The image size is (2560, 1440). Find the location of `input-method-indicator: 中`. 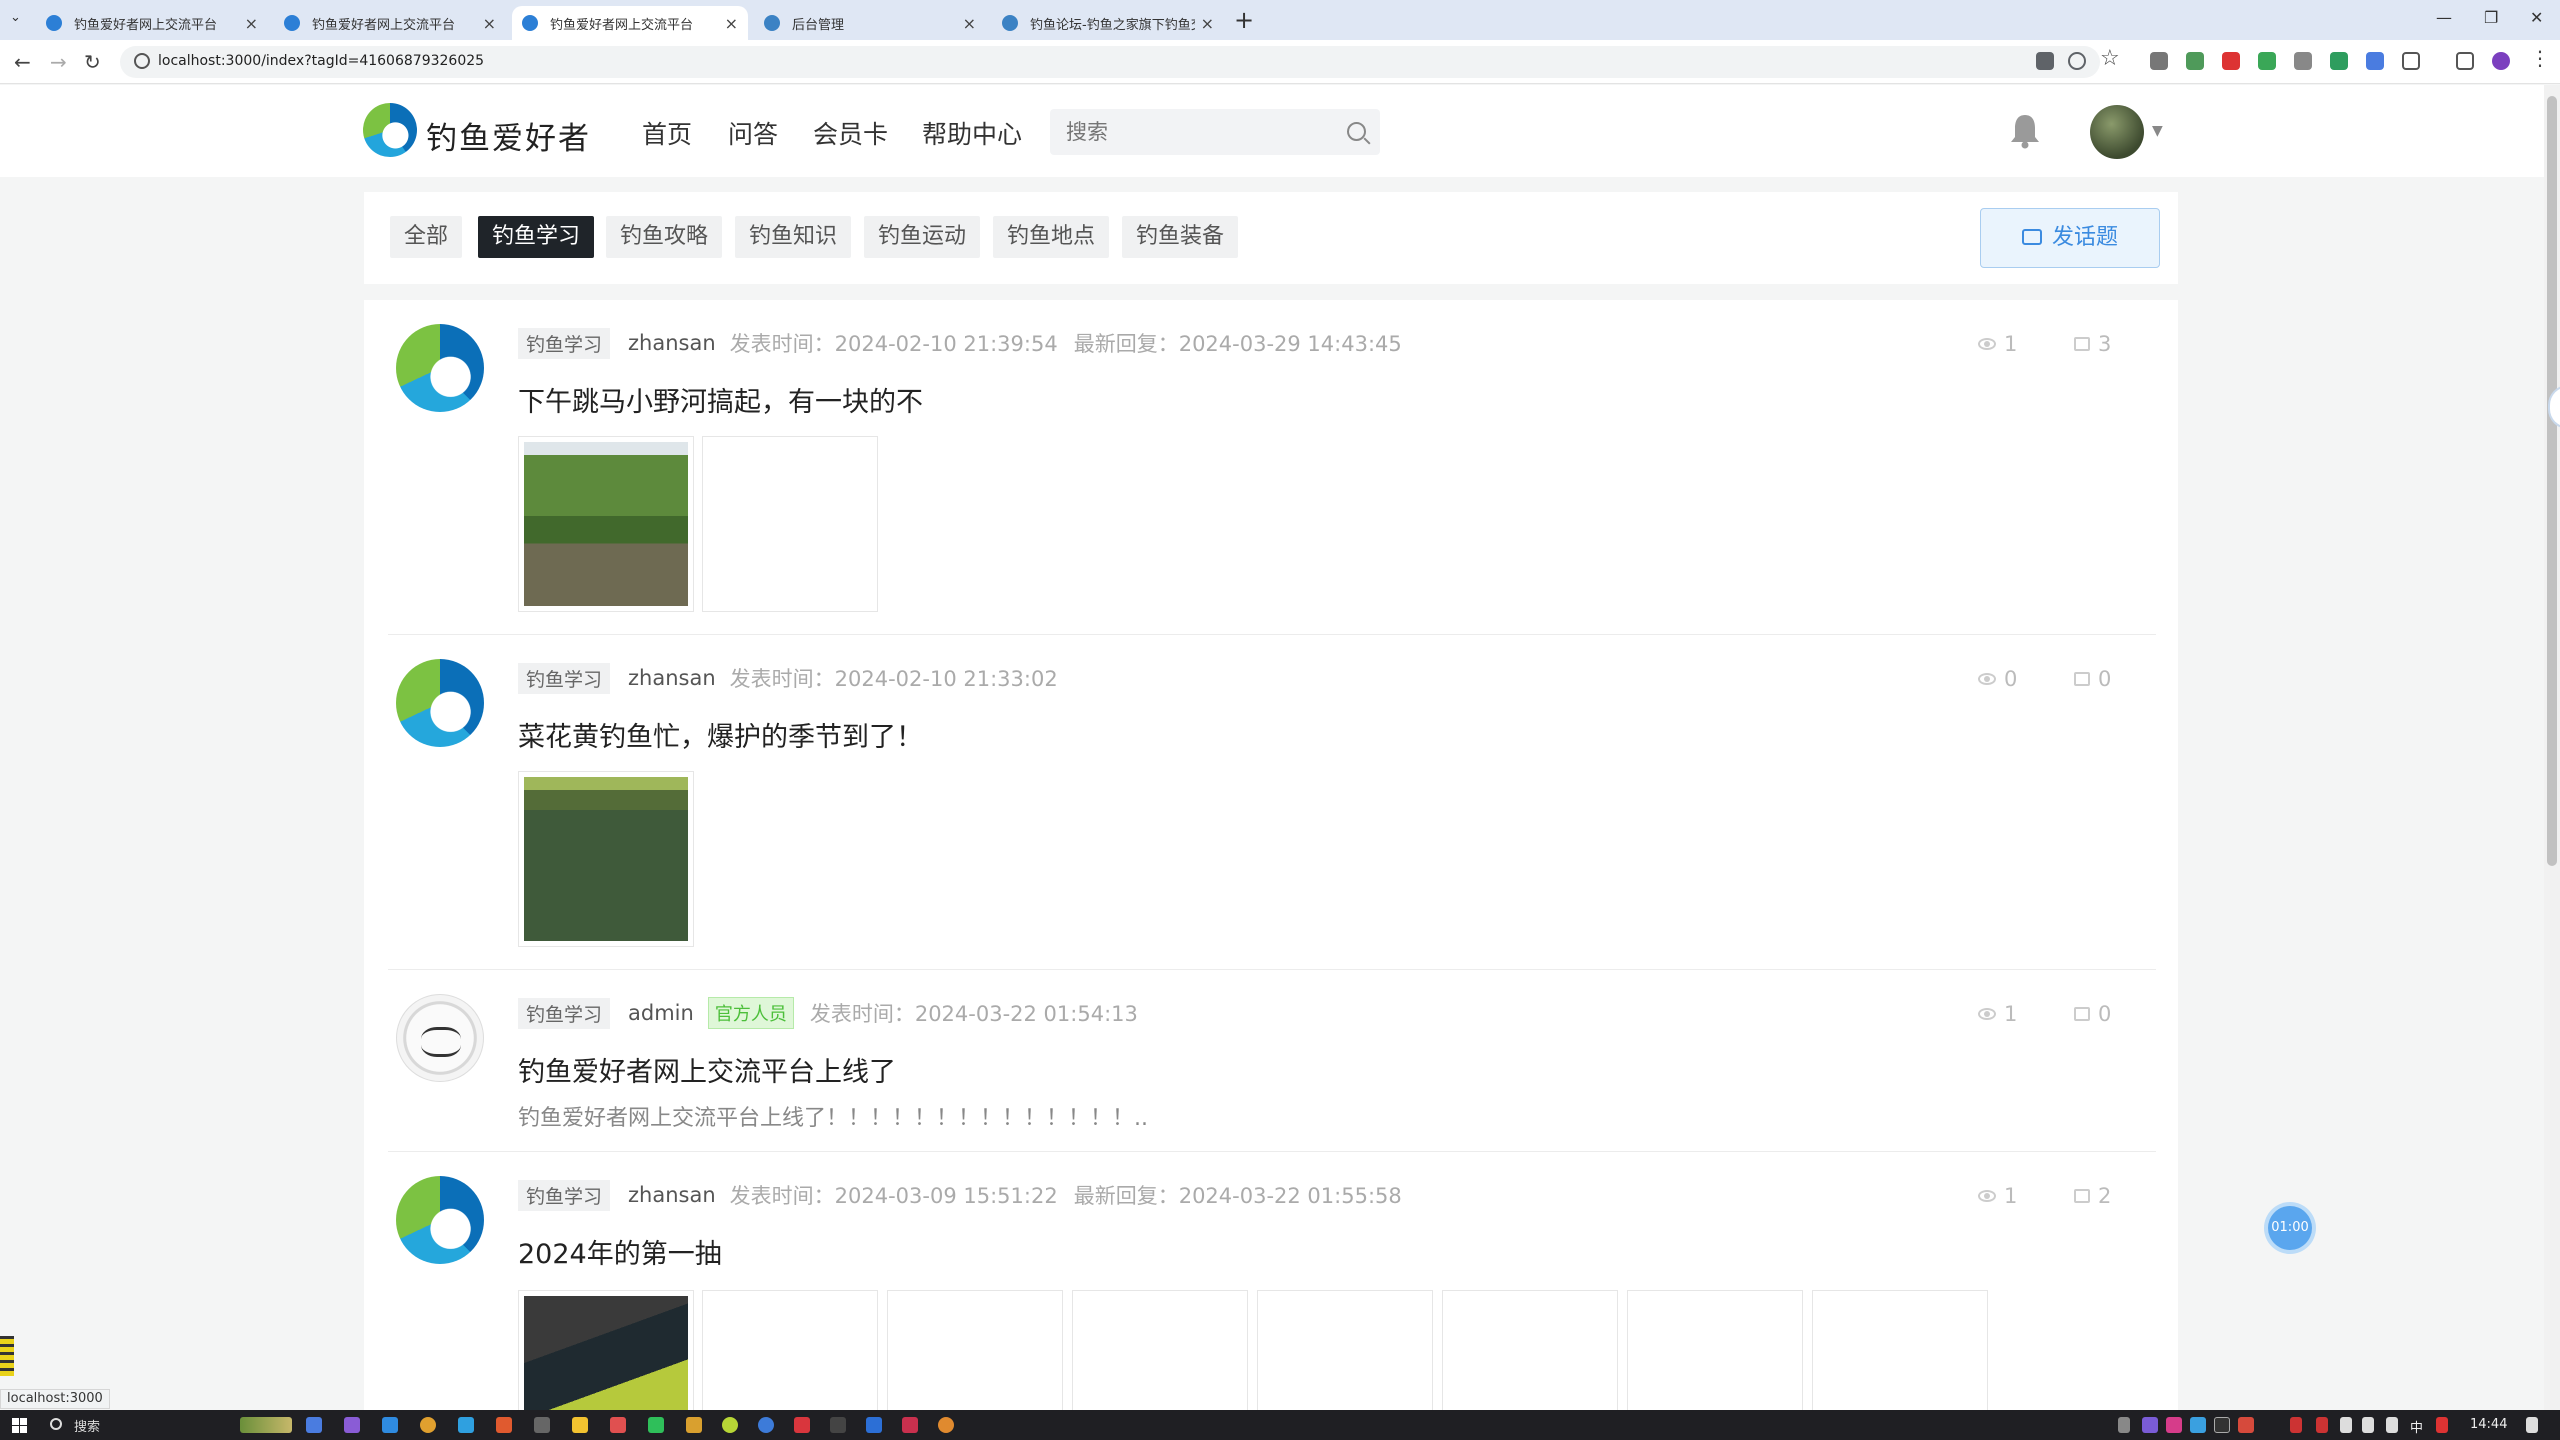

input-method-indicator: 中 is located at coordinates (2416, 1426).